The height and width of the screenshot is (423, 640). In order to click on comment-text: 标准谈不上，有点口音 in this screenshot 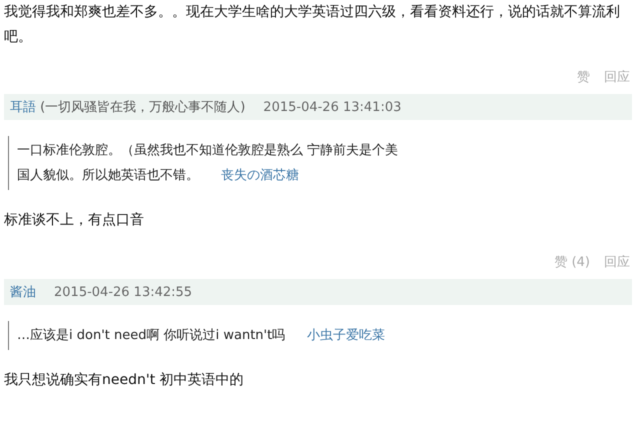, I will do `click(74, 220)`.